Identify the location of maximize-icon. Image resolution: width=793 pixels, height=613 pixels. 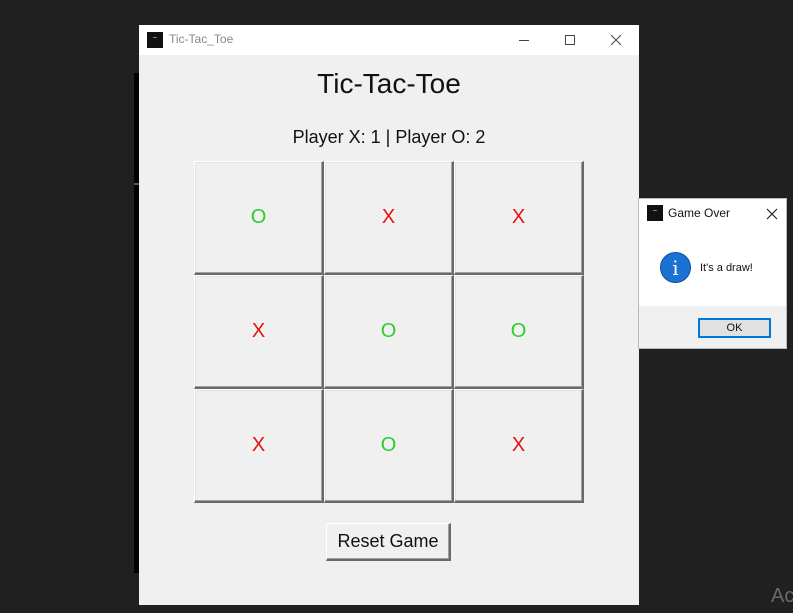
(570, 40).